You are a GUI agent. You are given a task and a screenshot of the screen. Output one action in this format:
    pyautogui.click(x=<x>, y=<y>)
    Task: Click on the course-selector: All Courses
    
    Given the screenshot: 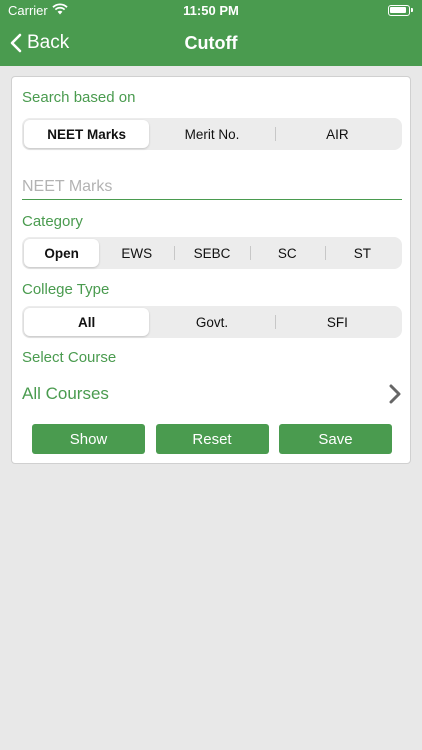 What is the action you would take?
    pyautogui.click(x=212, y=394)
    